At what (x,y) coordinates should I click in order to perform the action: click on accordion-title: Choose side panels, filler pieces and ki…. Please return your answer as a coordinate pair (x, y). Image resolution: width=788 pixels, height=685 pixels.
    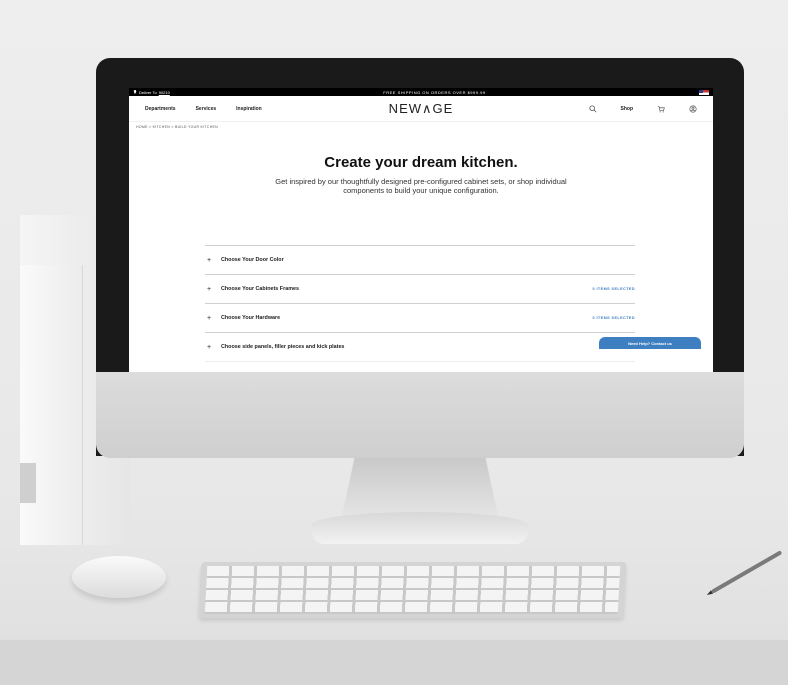
    Looking at the image, I should click on (283, 347).